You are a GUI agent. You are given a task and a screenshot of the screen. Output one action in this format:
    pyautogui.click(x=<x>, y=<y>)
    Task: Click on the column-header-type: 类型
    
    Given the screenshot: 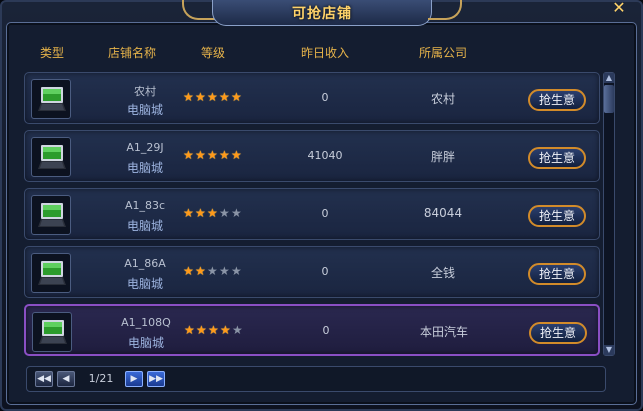 What is the action you would take?
    pyautogui.click(x=51, y=53)
    